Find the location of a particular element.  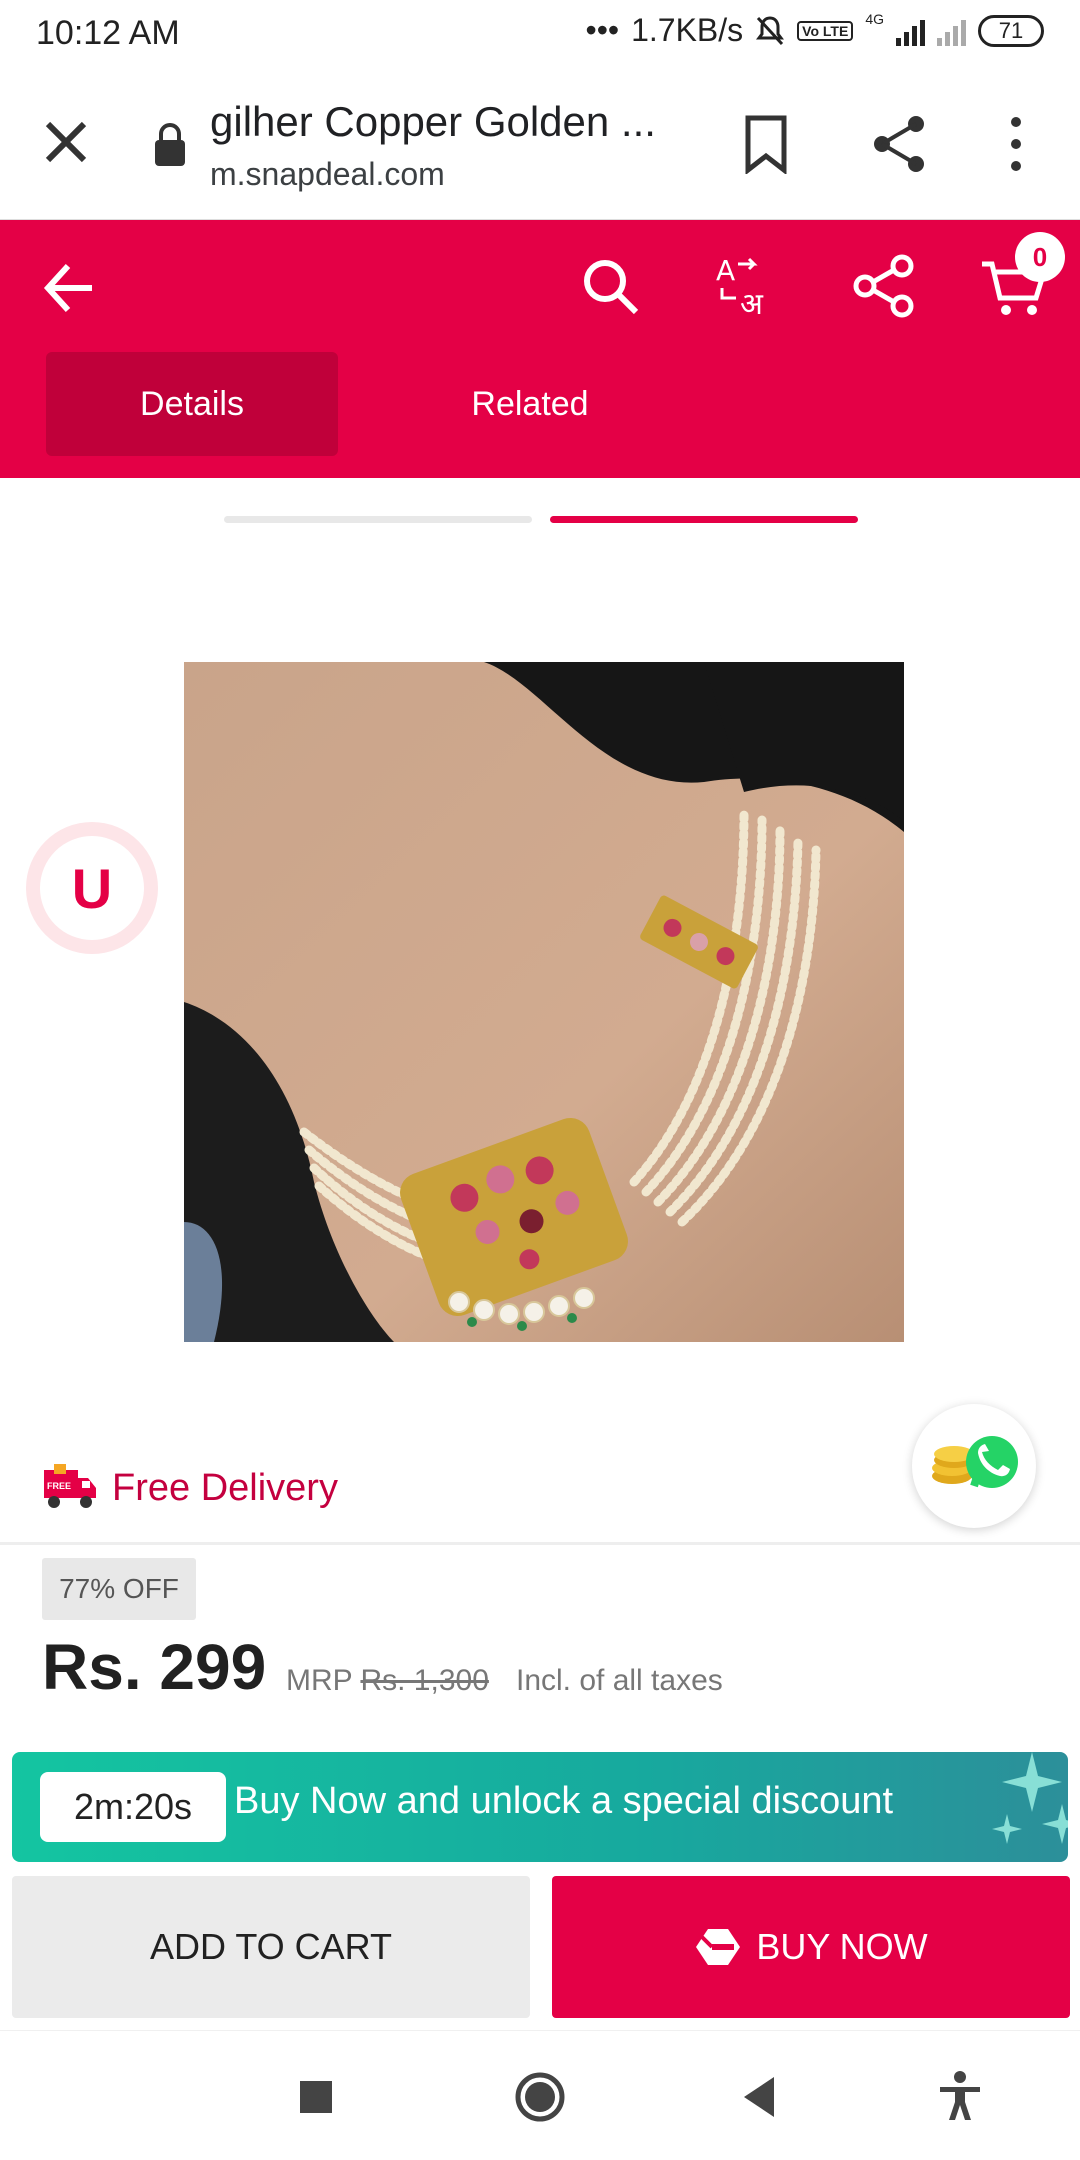

back-arrow-icon is located at coordinates (70, 288).